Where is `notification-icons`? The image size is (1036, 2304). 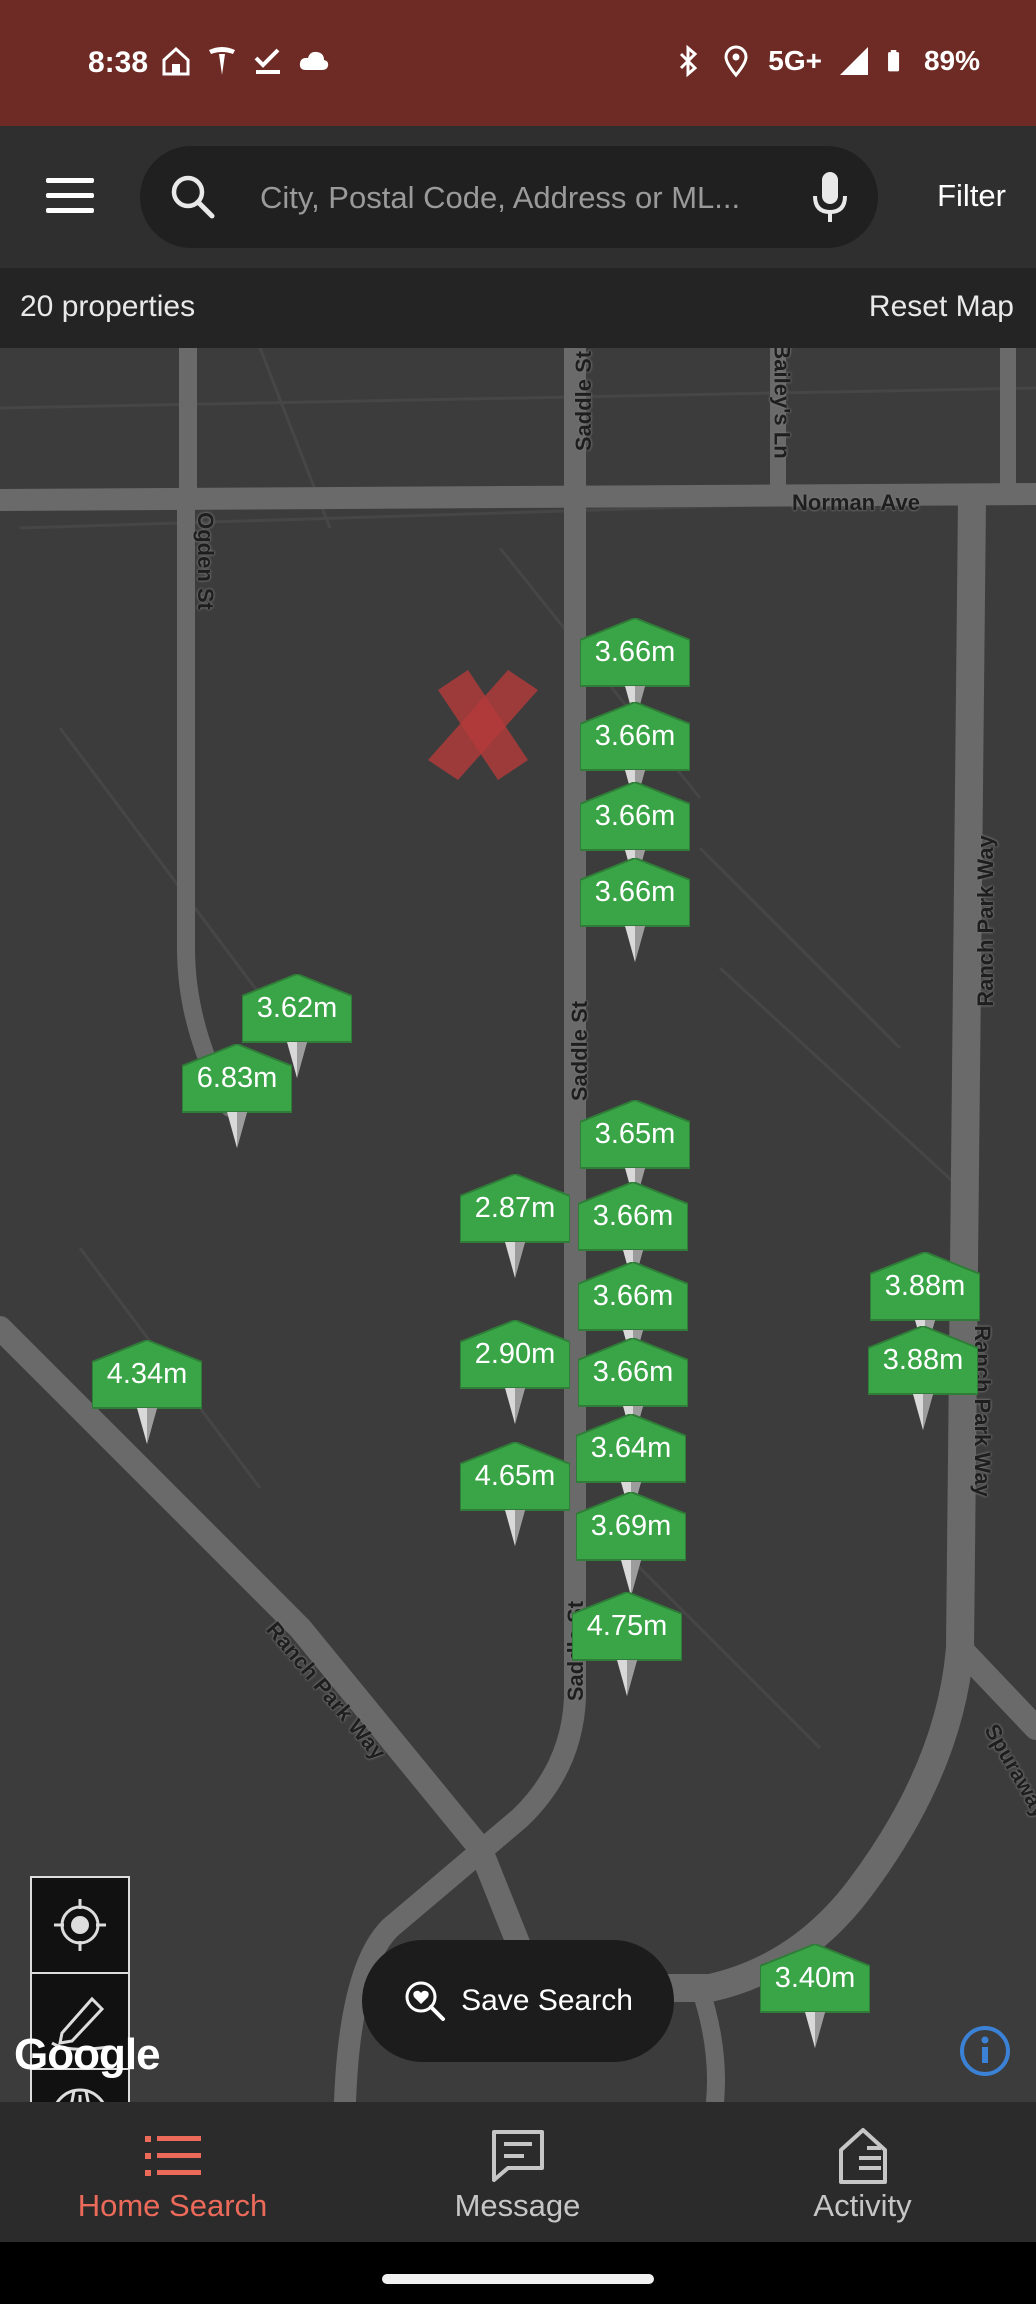
notification-icons is located at coordinates (245, 61).